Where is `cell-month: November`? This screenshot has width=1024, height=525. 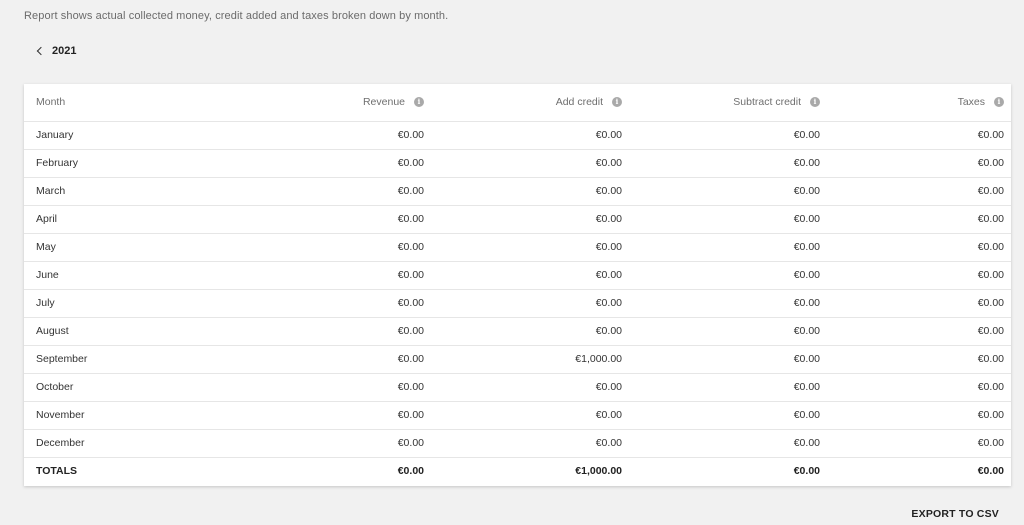 cell-month: November is located at coordinates (60, 415).